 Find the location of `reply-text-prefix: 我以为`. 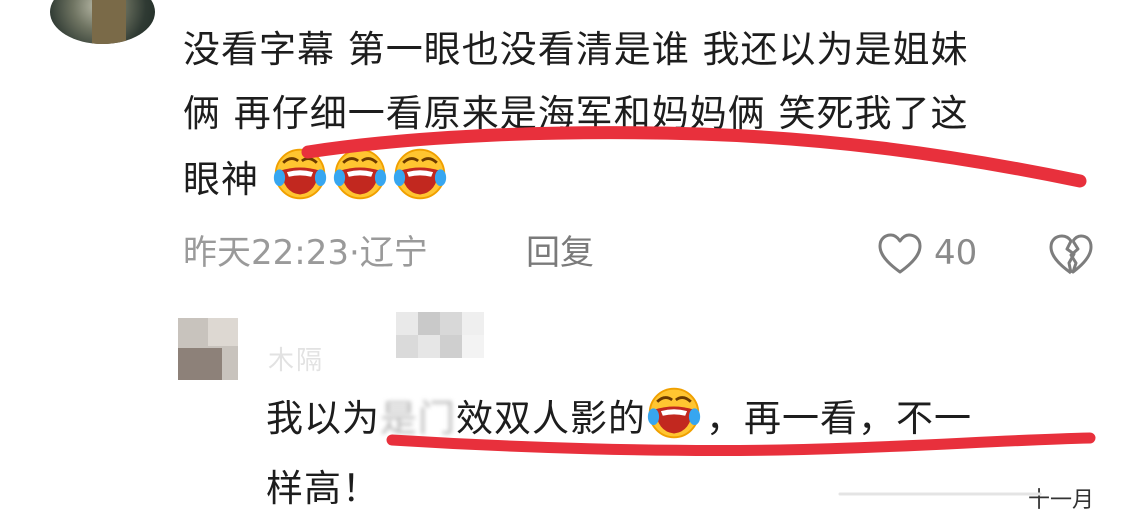

reply-text-prefix: 我以为 is located at coordinates (323, 418).